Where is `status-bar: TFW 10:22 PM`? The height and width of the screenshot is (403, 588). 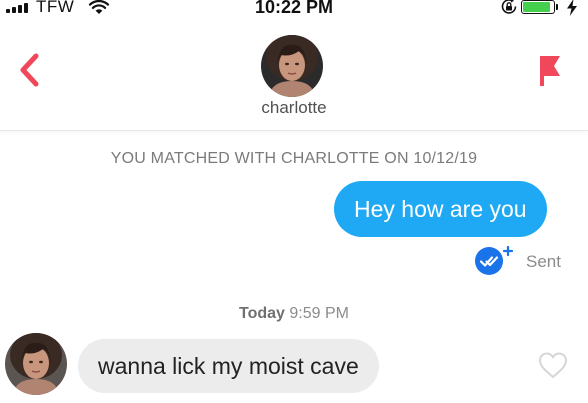
status-bar: TFW 10:22 PM is located at coordinates (294, 9).